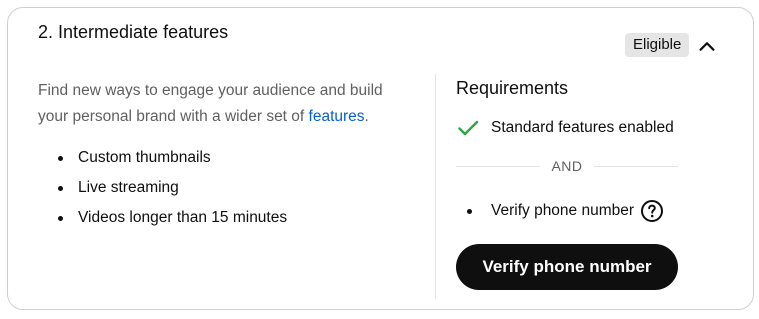  What do you see at coordinates (468, 128) in the screenshot?
I see `checkmark-icon` at bounding box center [468, 128].